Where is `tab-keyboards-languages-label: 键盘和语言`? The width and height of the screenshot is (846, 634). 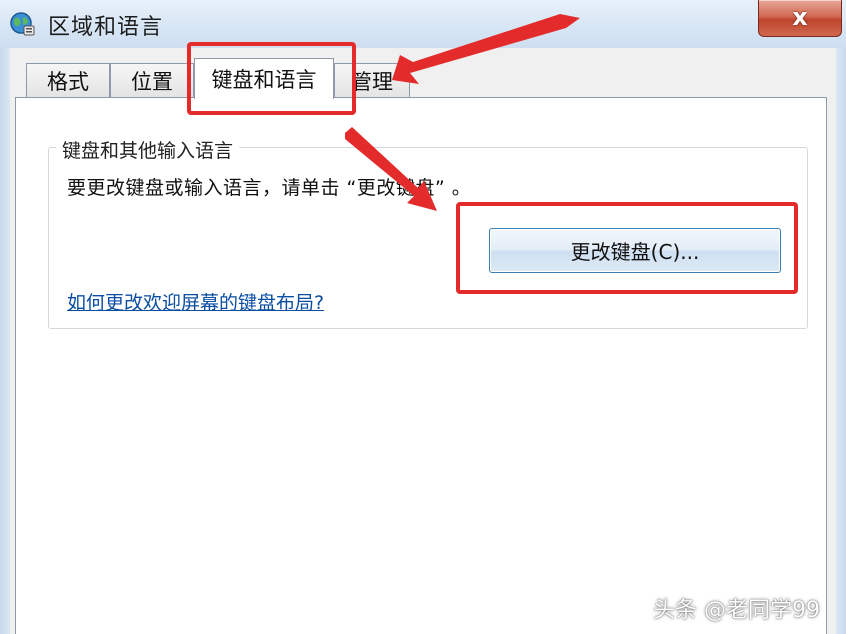
tab-keyboards-languages-label: 键盘和语言 is located at coordinates (264, 80).